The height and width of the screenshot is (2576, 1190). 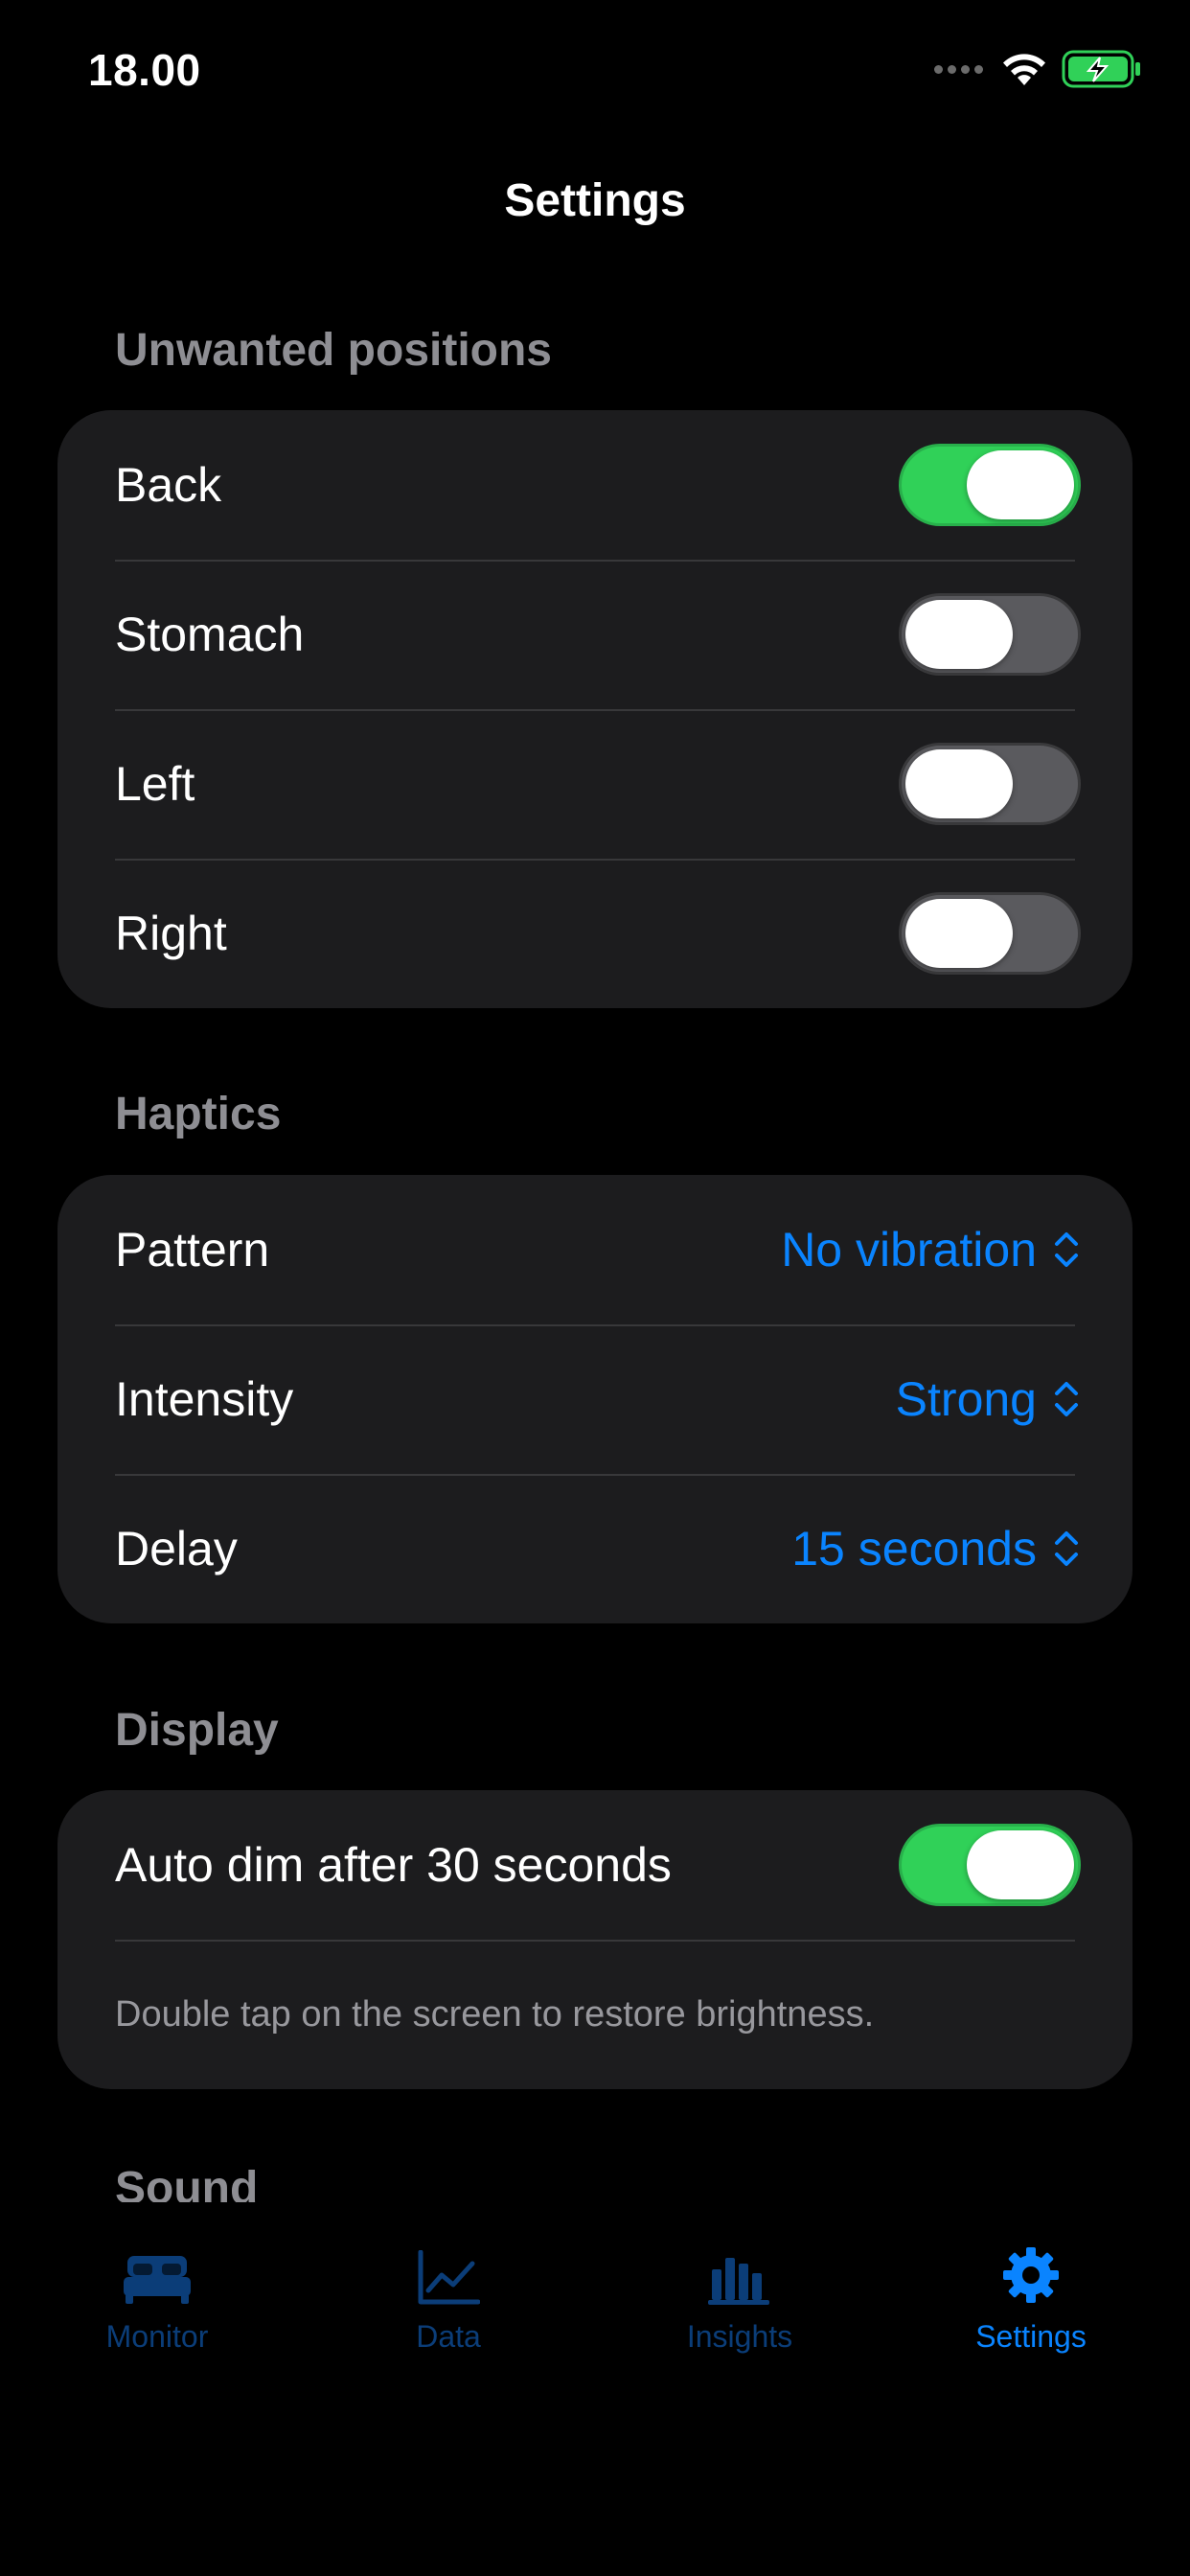 I want to click on gear-icon, so click(x=1031, y=2275).